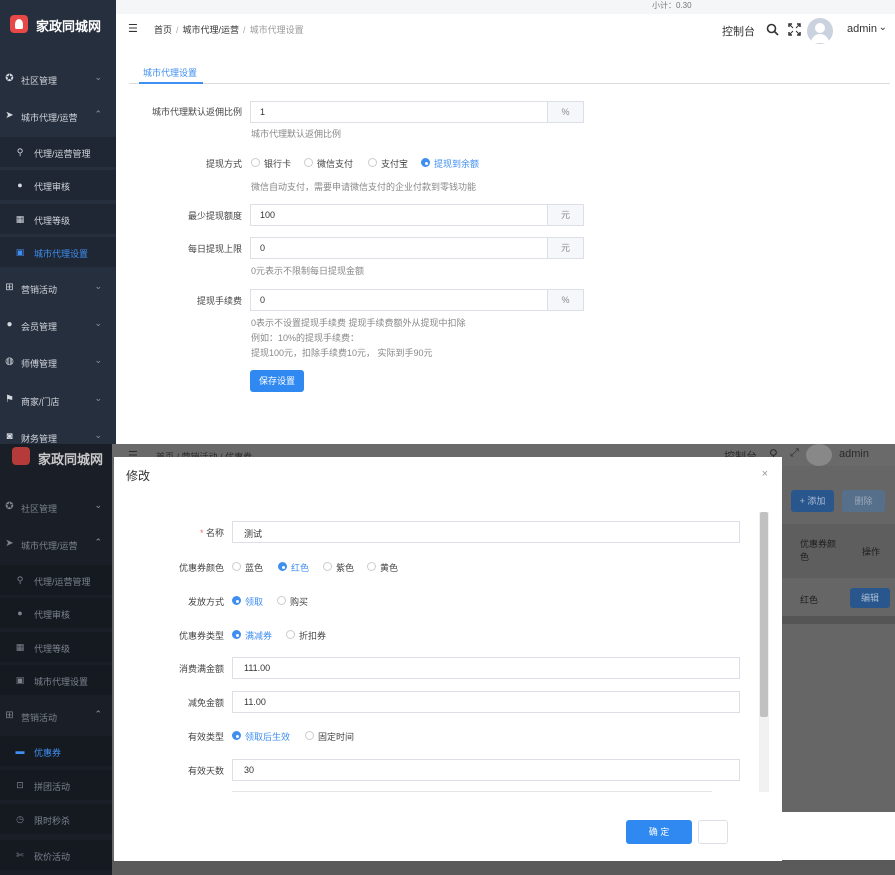 The height and width of the screenshot is (875, 895). Describe the element at coordinates (812, 501) in the screenshot. I see `add-button: + 添加` at that location.